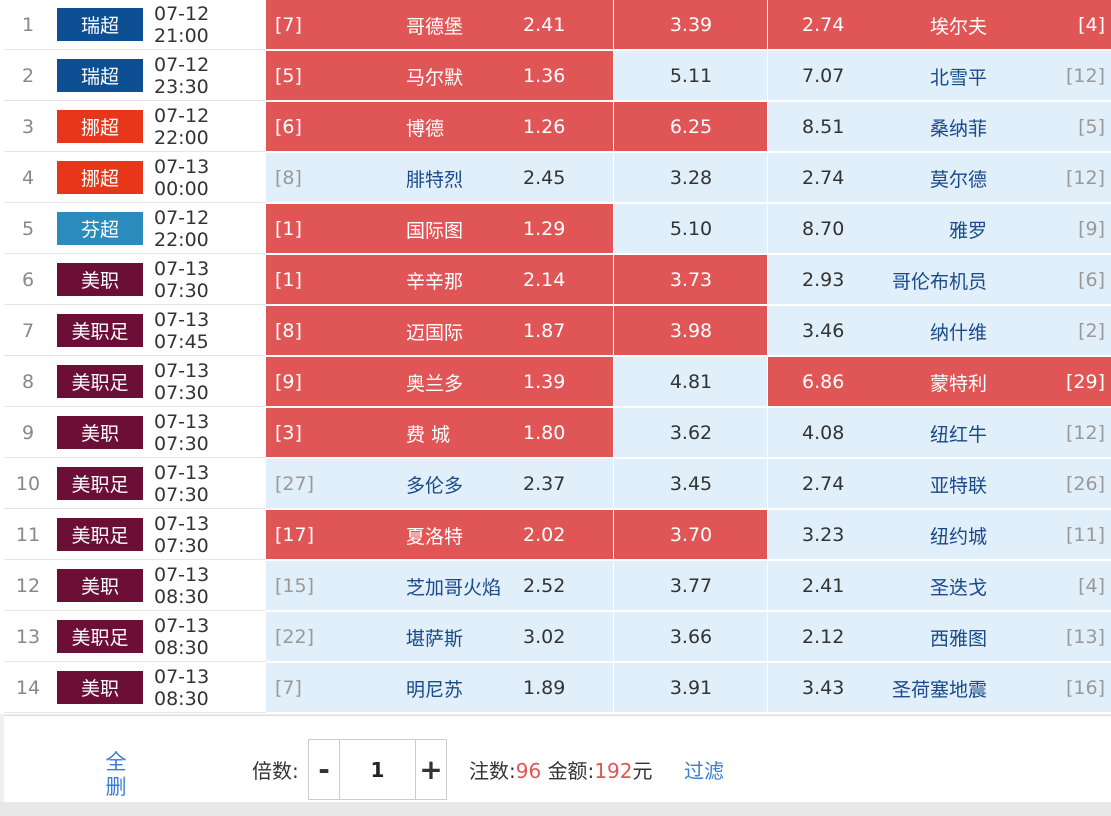  I want to click on home-team: 博德, so click(425, 128).